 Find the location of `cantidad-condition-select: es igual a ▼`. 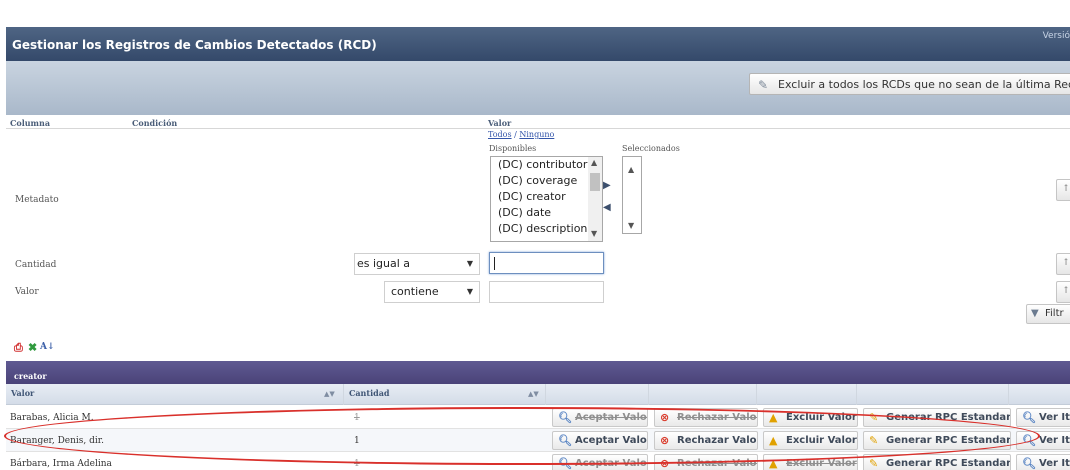

cantidad-condition-select: es igual a ▼ is located at coordinates (417, 264).